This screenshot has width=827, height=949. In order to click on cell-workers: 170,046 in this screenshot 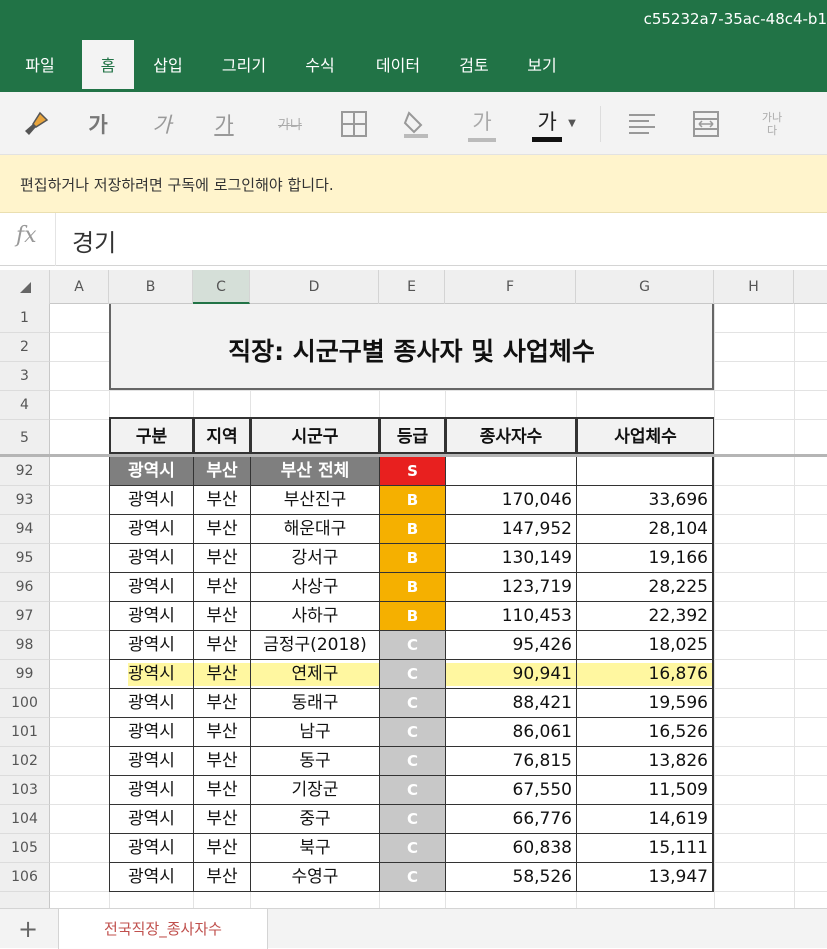, I will do `click(510, 500)`.